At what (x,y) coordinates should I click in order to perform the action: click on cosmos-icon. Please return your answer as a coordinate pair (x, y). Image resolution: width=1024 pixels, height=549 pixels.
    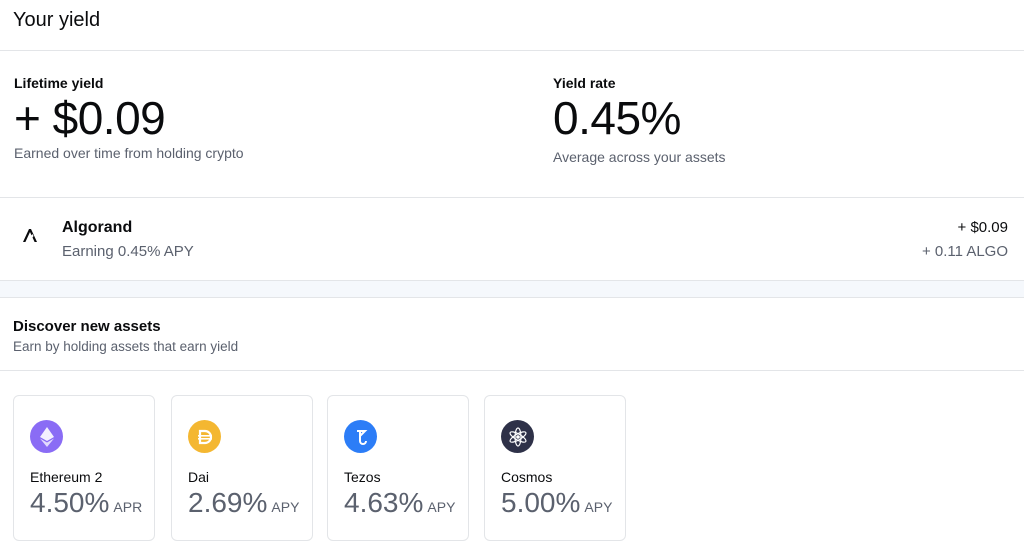
    Looking at the image, I should click on (517, 436).